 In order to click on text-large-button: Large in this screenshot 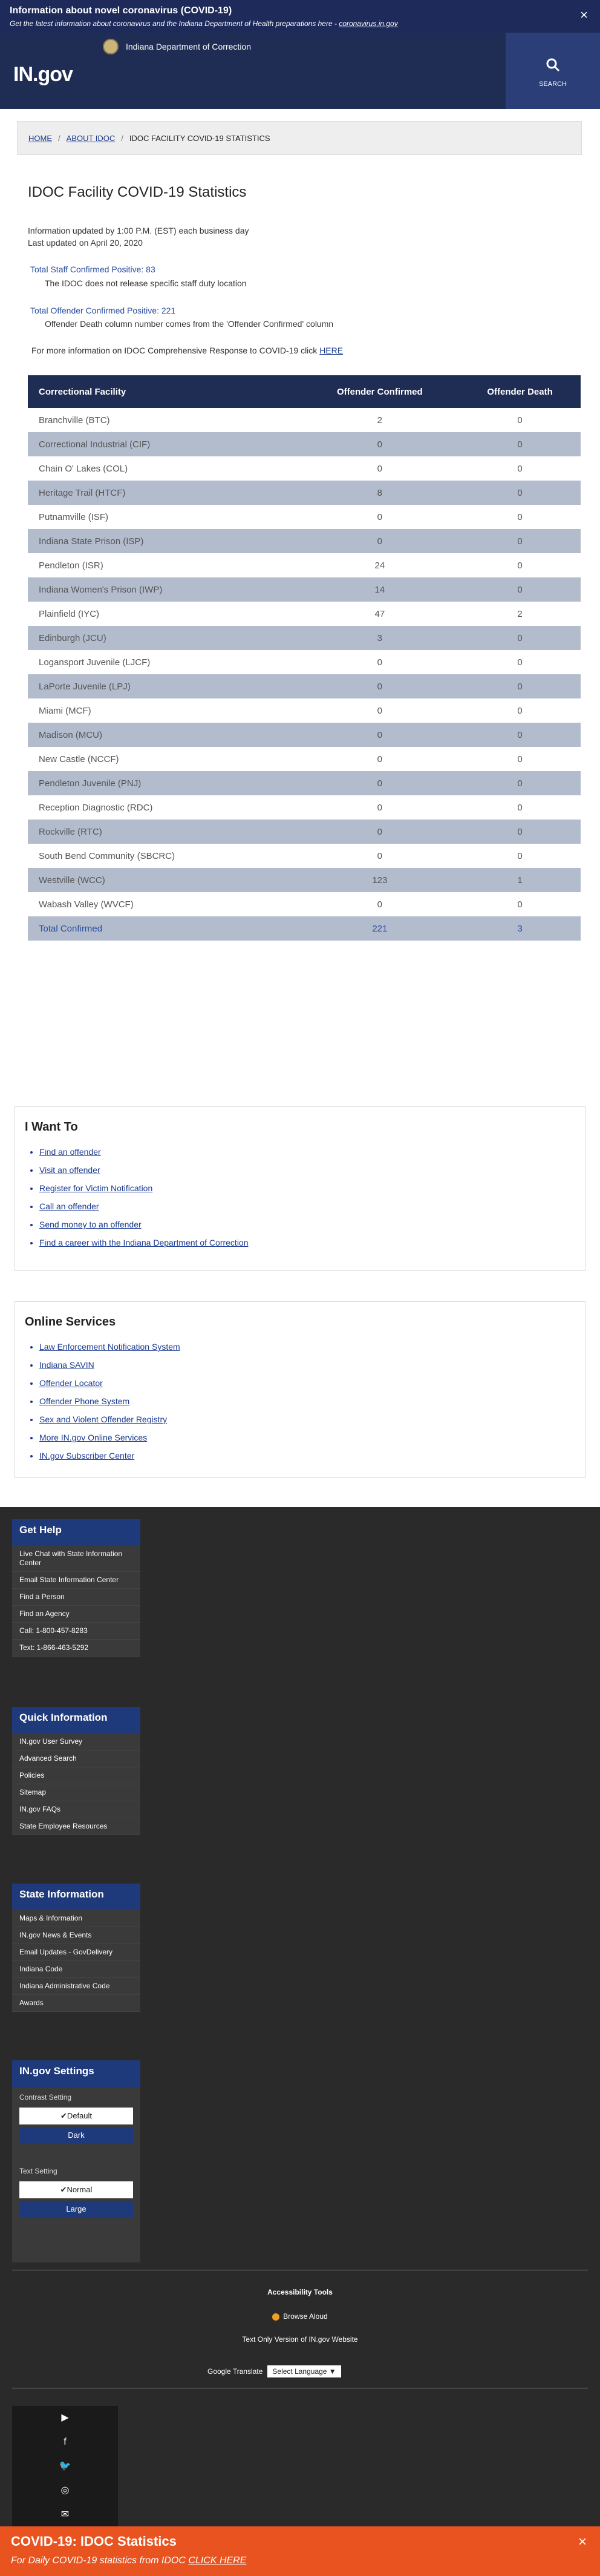, I will do `click(76, 2209)`.